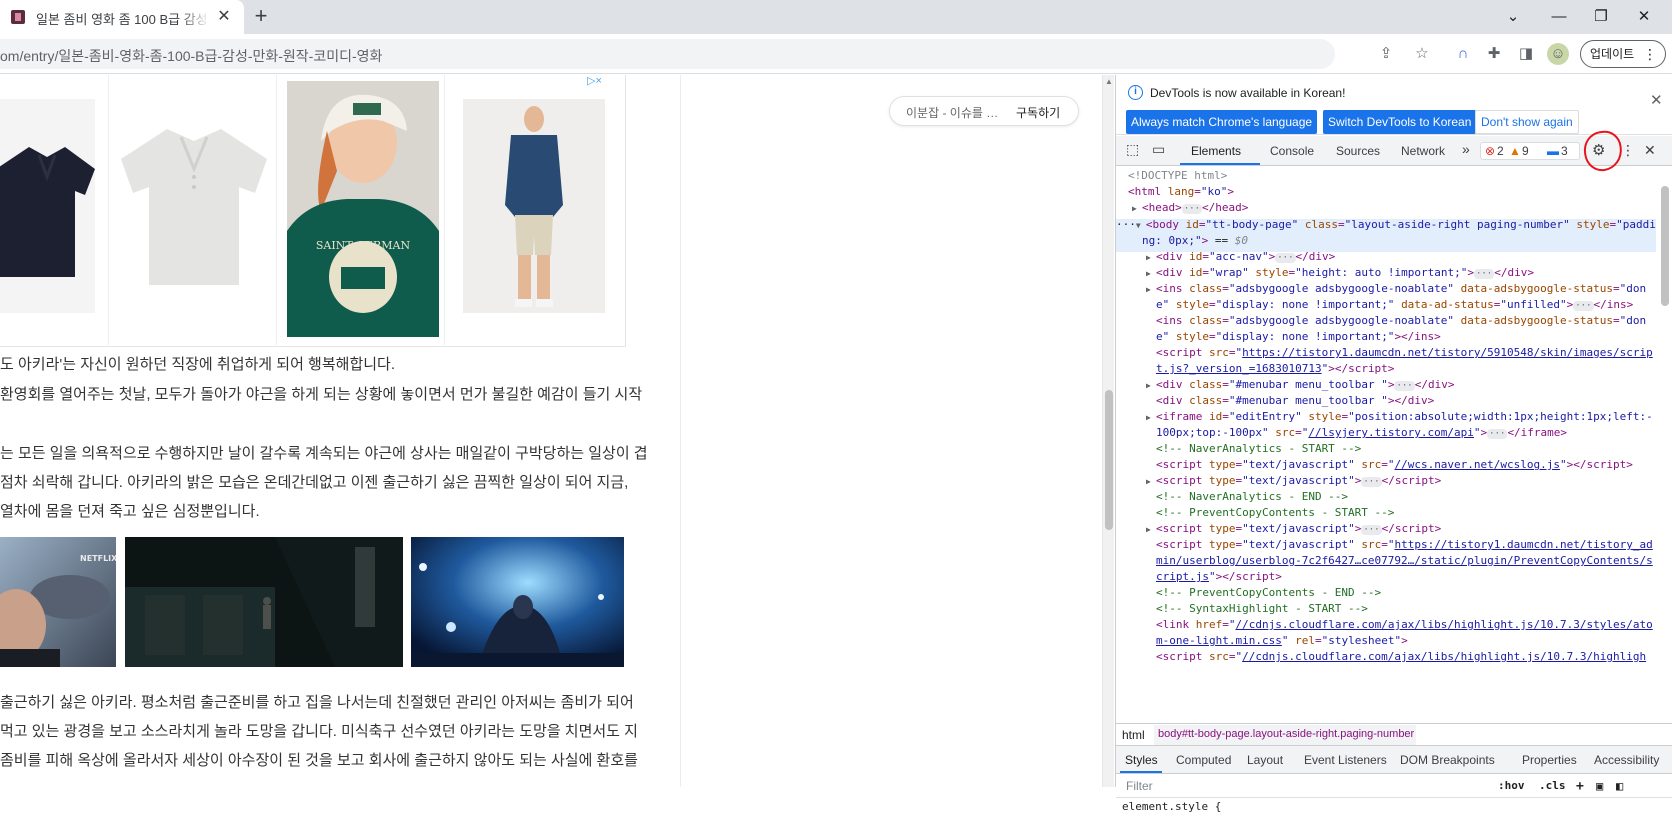 This screenshot has height=813, width=1672. I want to click on navy-polo-image, so click(47, 212).